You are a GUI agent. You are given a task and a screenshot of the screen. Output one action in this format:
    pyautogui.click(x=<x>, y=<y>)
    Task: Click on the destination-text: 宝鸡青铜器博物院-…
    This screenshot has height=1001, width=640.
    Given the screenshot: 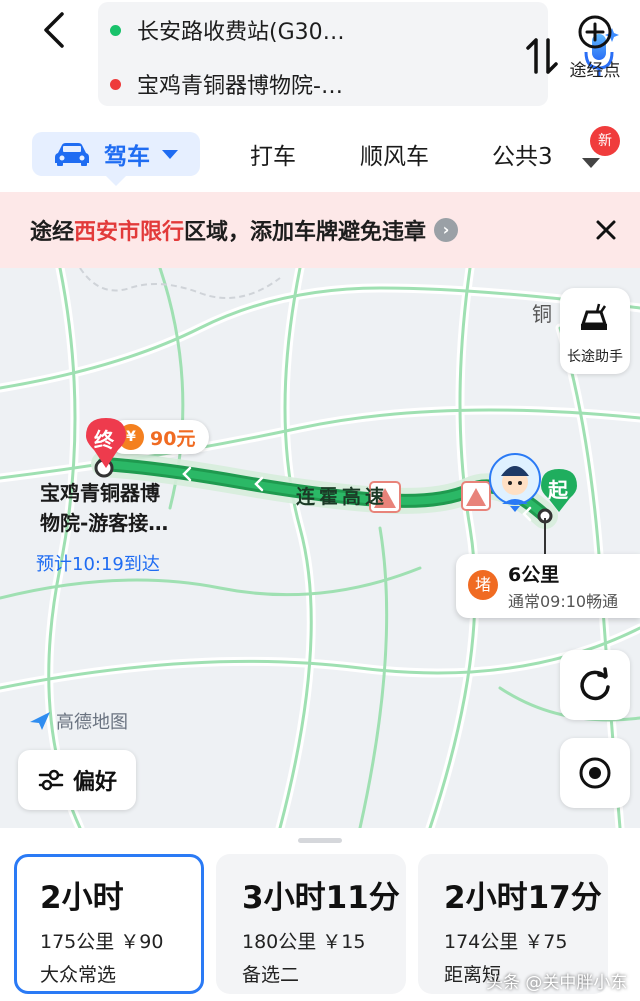 What is the action you would take?
    pyautogui.click(x=240, y=86)
    